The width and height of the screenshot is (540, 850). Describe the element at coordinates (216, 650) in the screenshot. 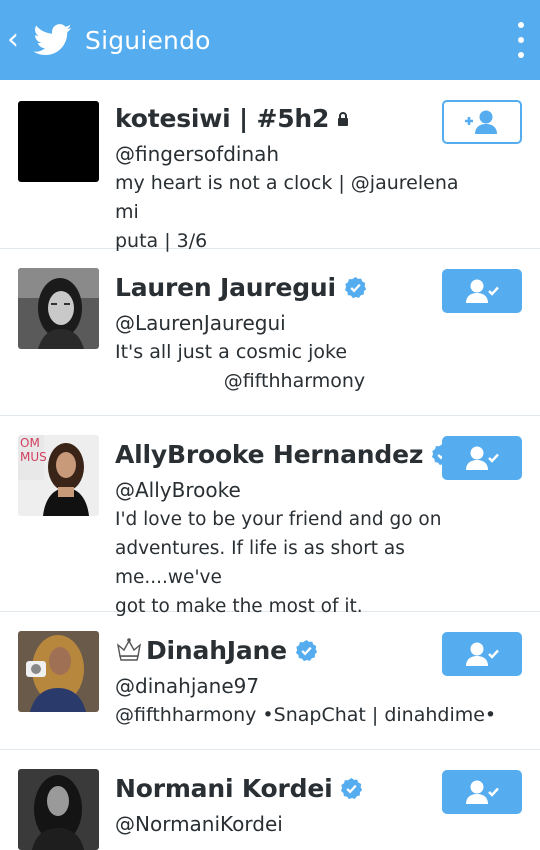

I see `user-name: DinahJane` at that location.